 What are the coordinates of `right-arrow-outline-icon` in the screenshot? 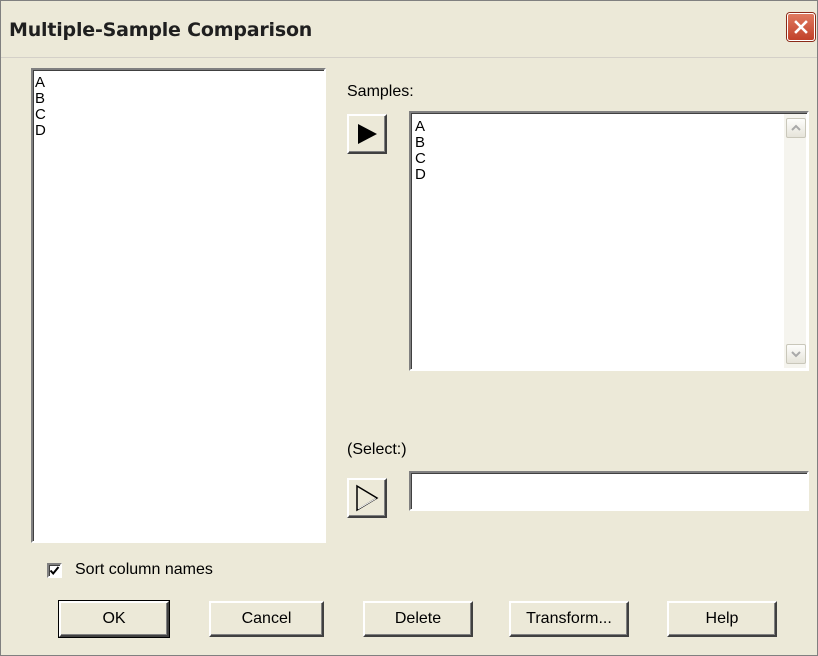 It's located at (367, 498).